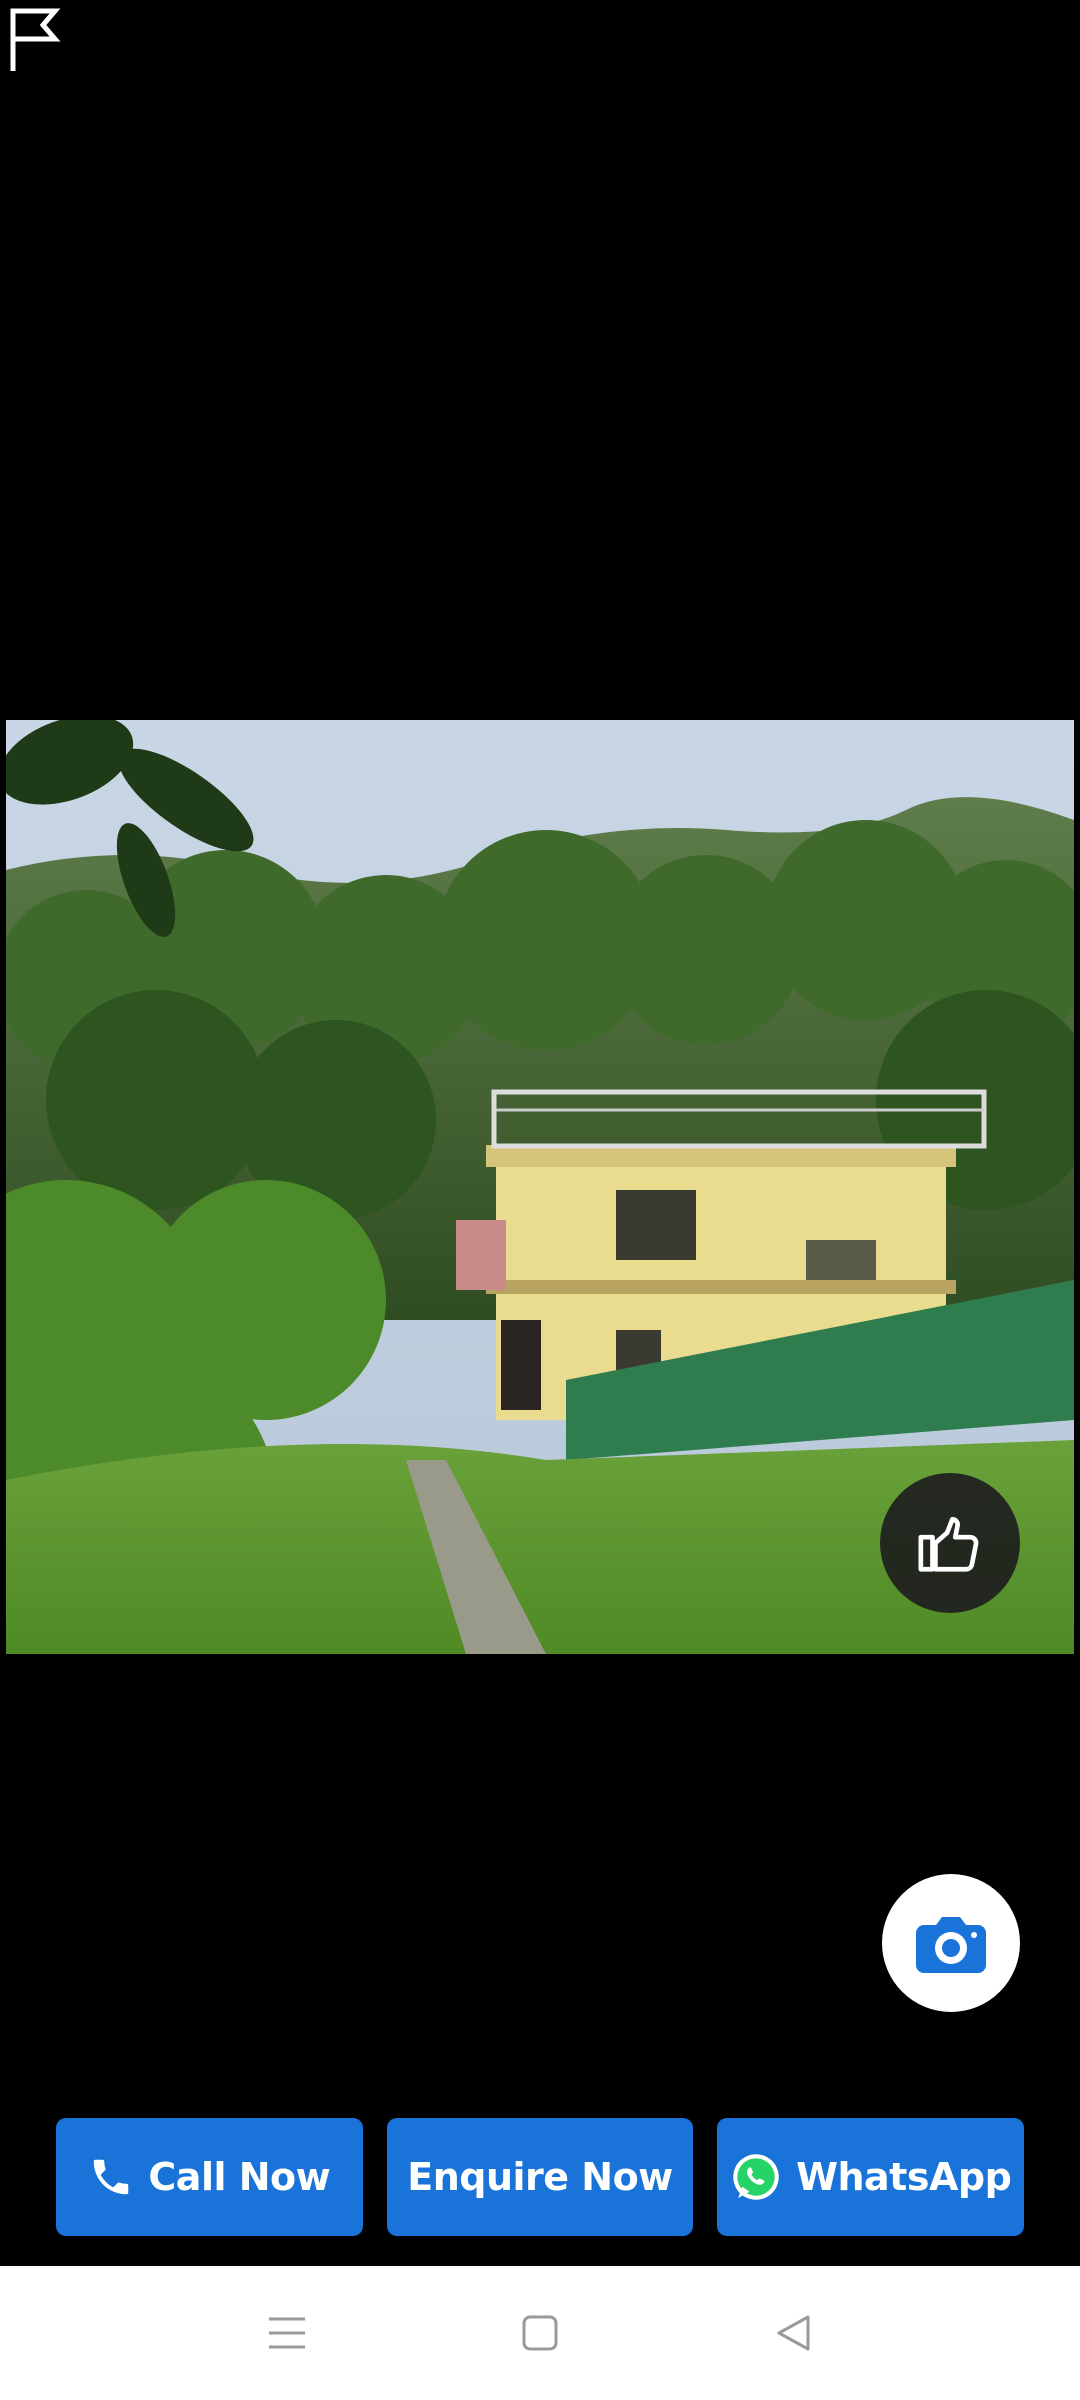 This screenshot has height=2400, width=1080. What do you see at coordinates (239, 2177) in the screenshot?
I see `call-now-label: Call Now` at bounding box center [239, 2177].